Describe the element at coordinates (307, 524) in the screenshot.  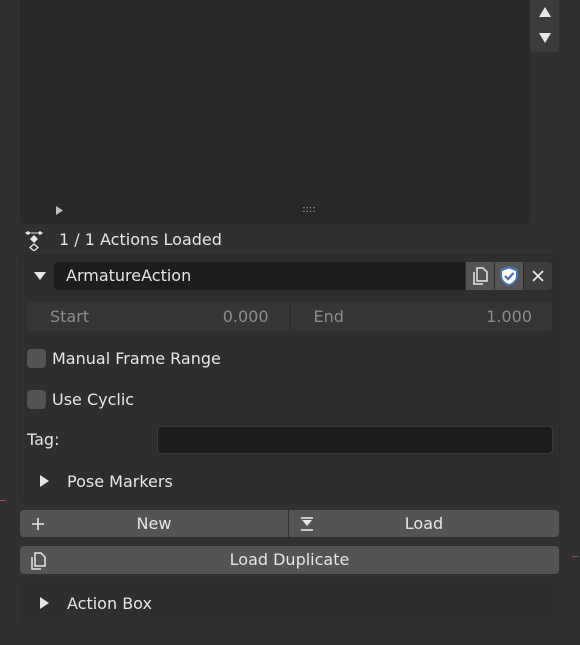
I see `import-icon` at that location.